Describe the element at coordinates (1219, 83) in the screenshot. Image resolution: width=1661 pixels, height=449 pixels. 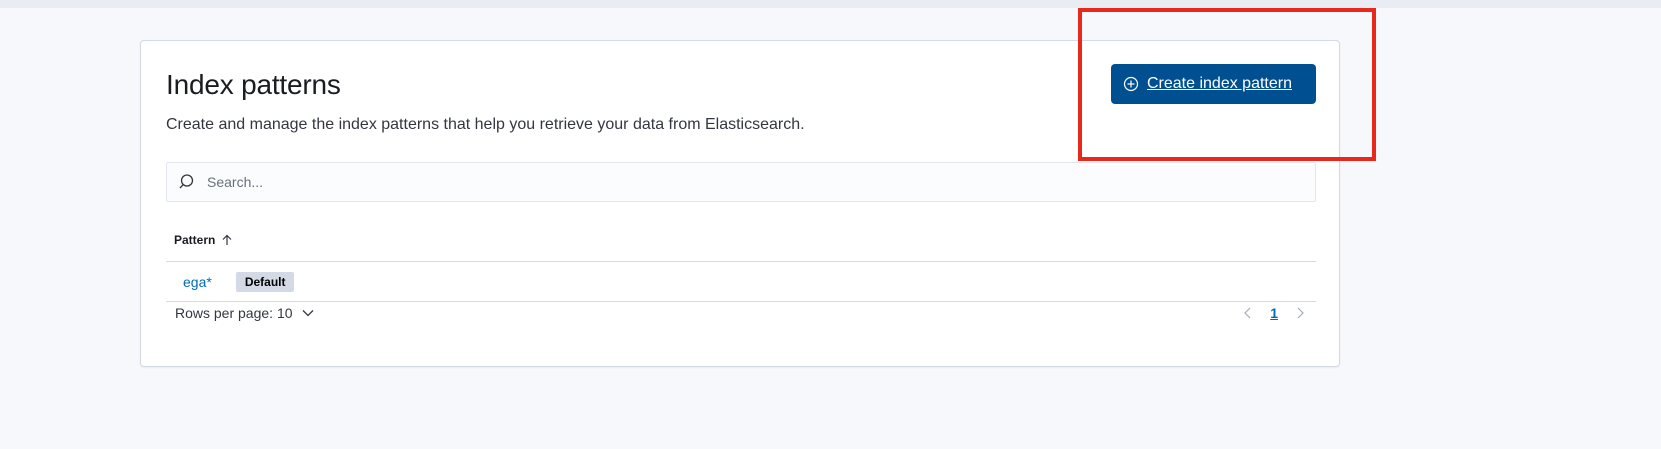
I see `create-index-pattern-label: Create index pattern` at that location.